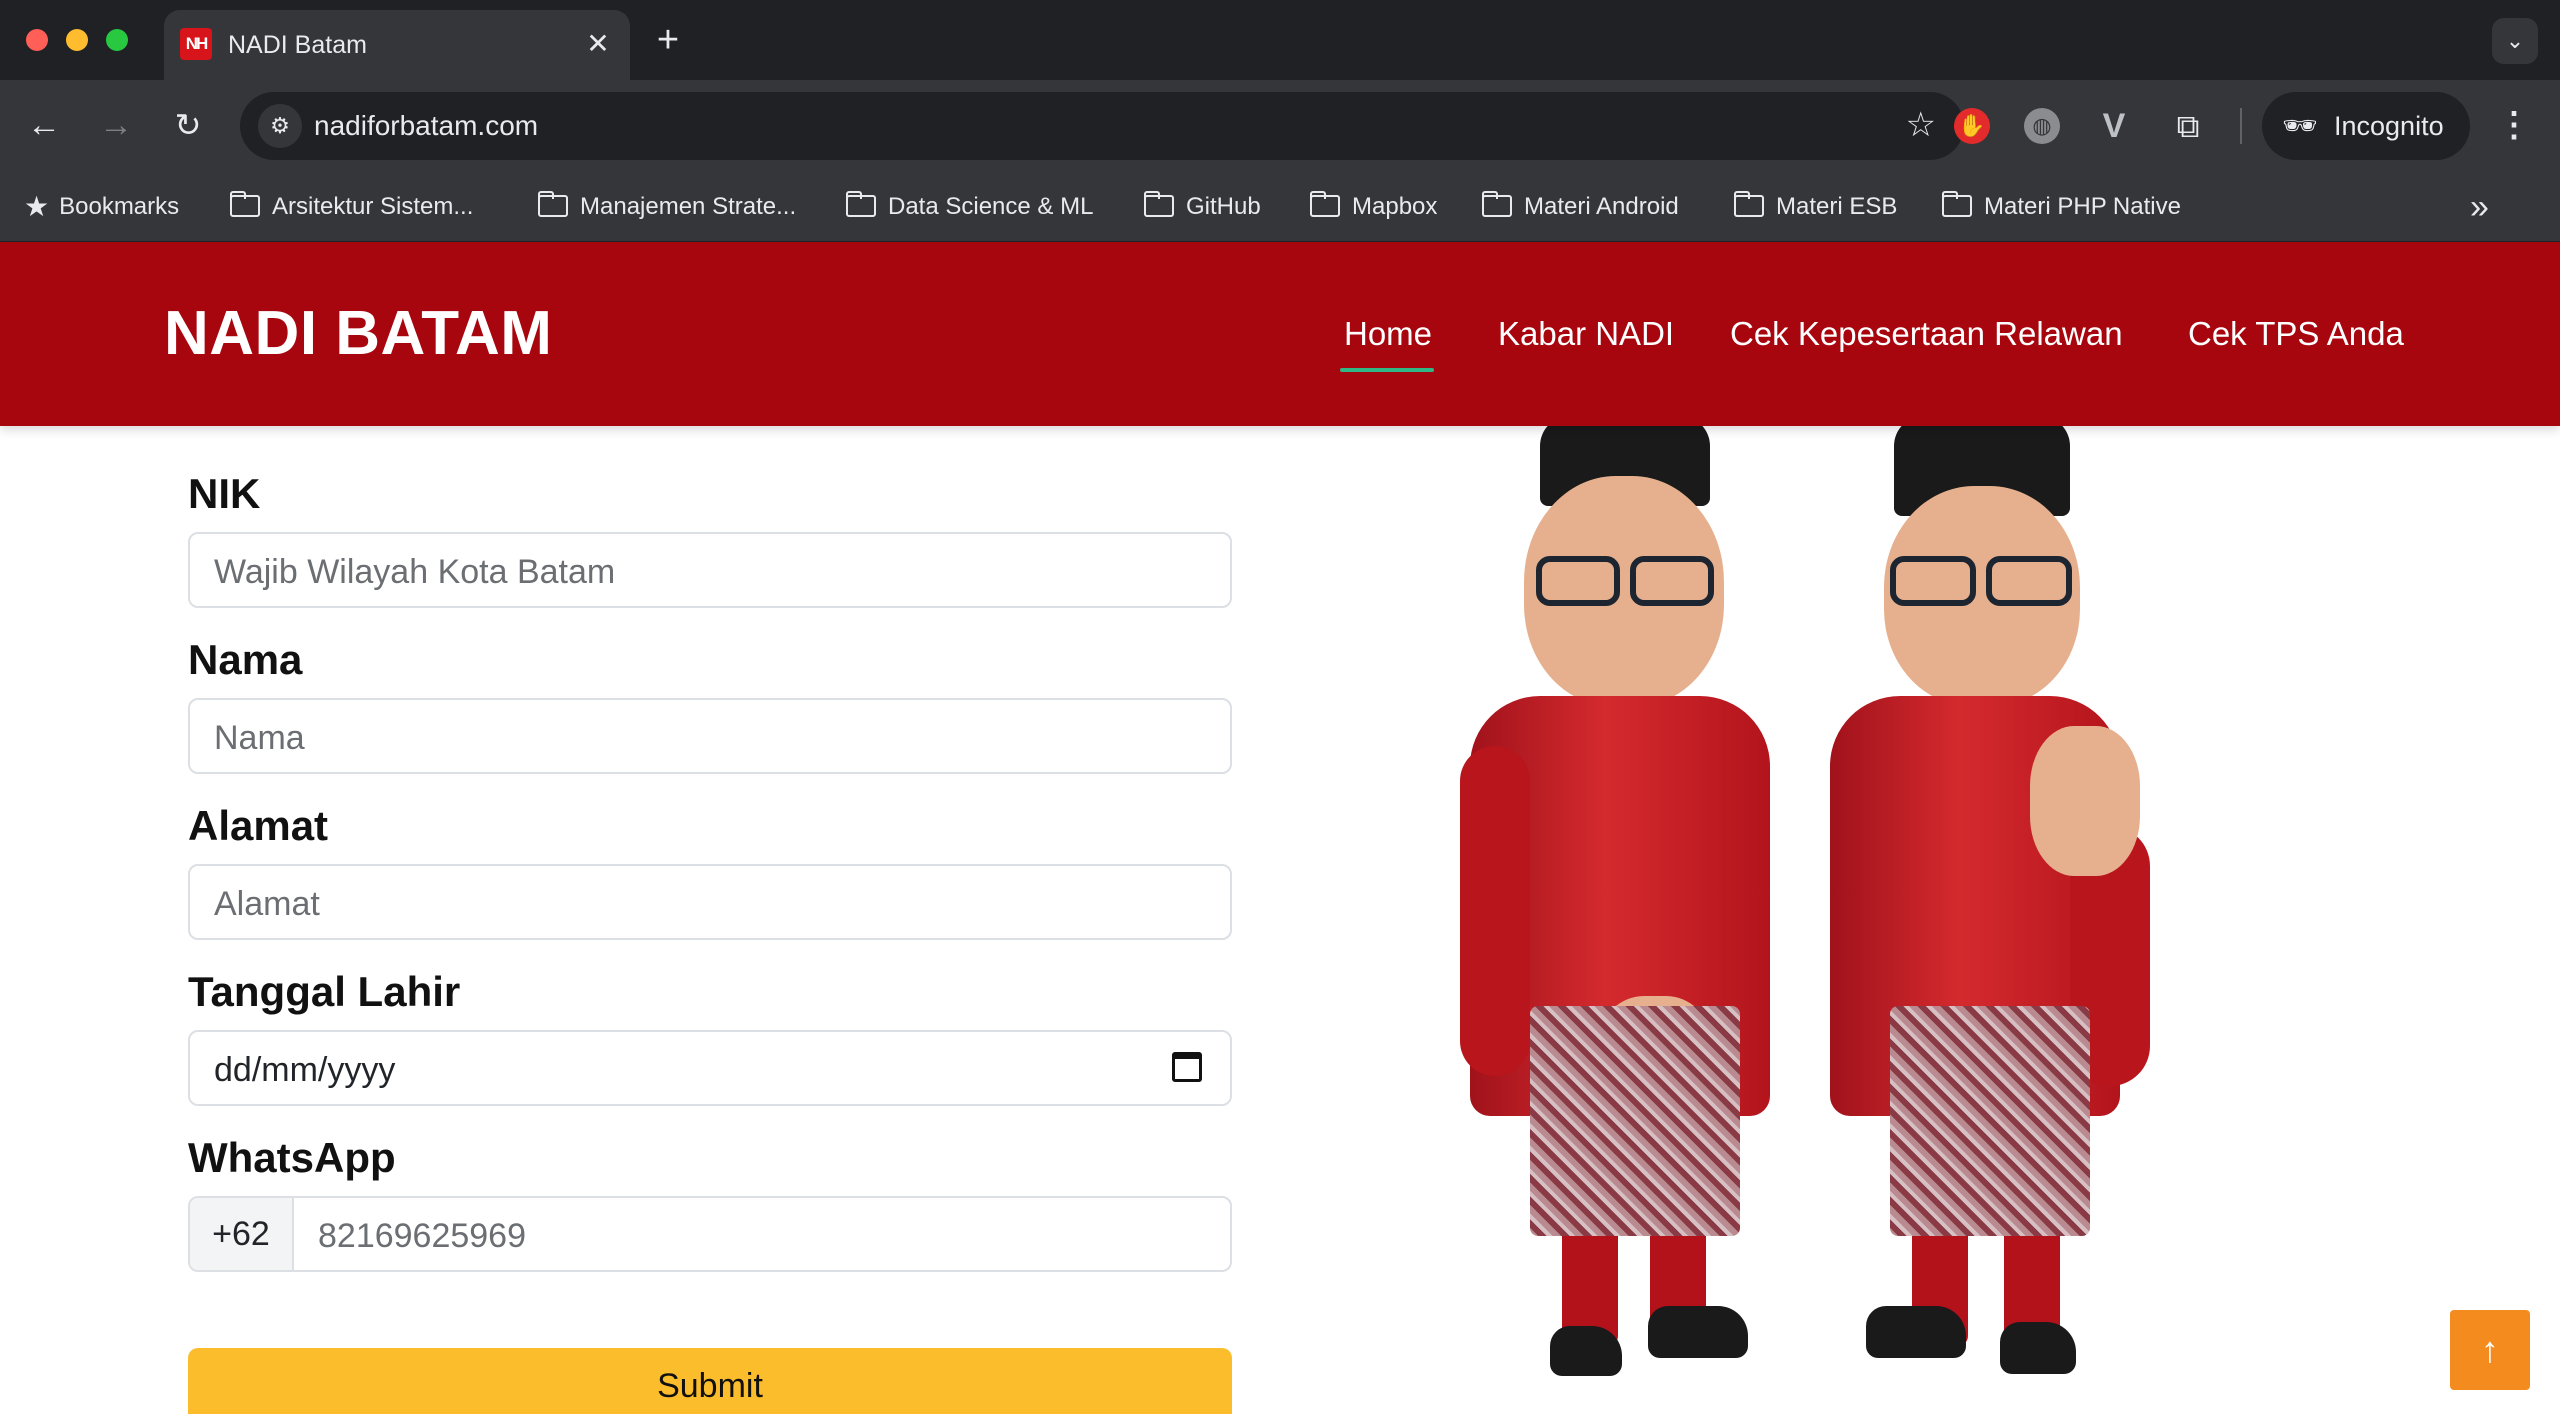  What do you see at coordinates (1223, 206) in the screenshot?
I see `bookmark-label: GitHub` at bounding box center [1223, 206].